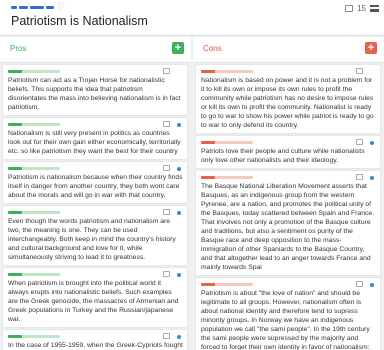 This screenshot has height=350, width=384. Describe the element at coordinates (371, 48) in the screenshot. I see `add-con-button: +` at that location.